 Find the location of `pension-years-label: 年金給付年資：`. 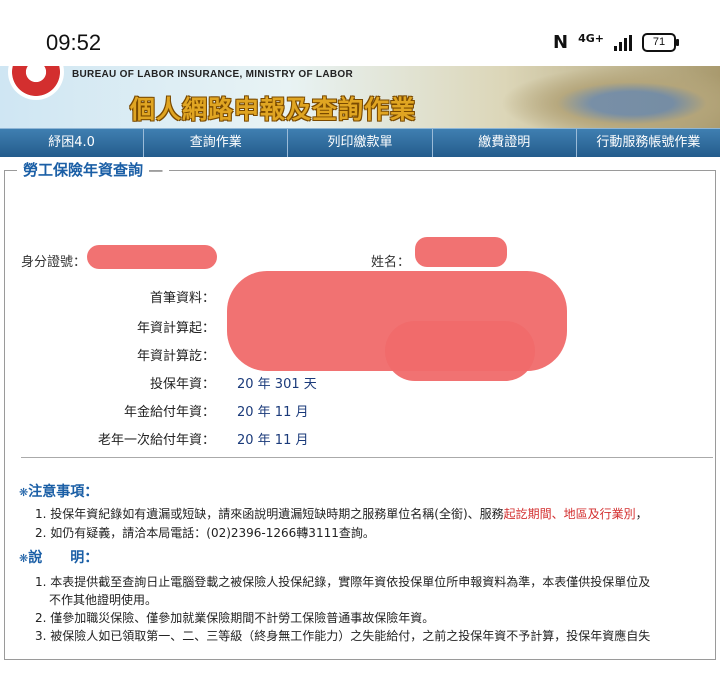

pension-years-label: 年金給付年資： is located at coordinates (169, 412).